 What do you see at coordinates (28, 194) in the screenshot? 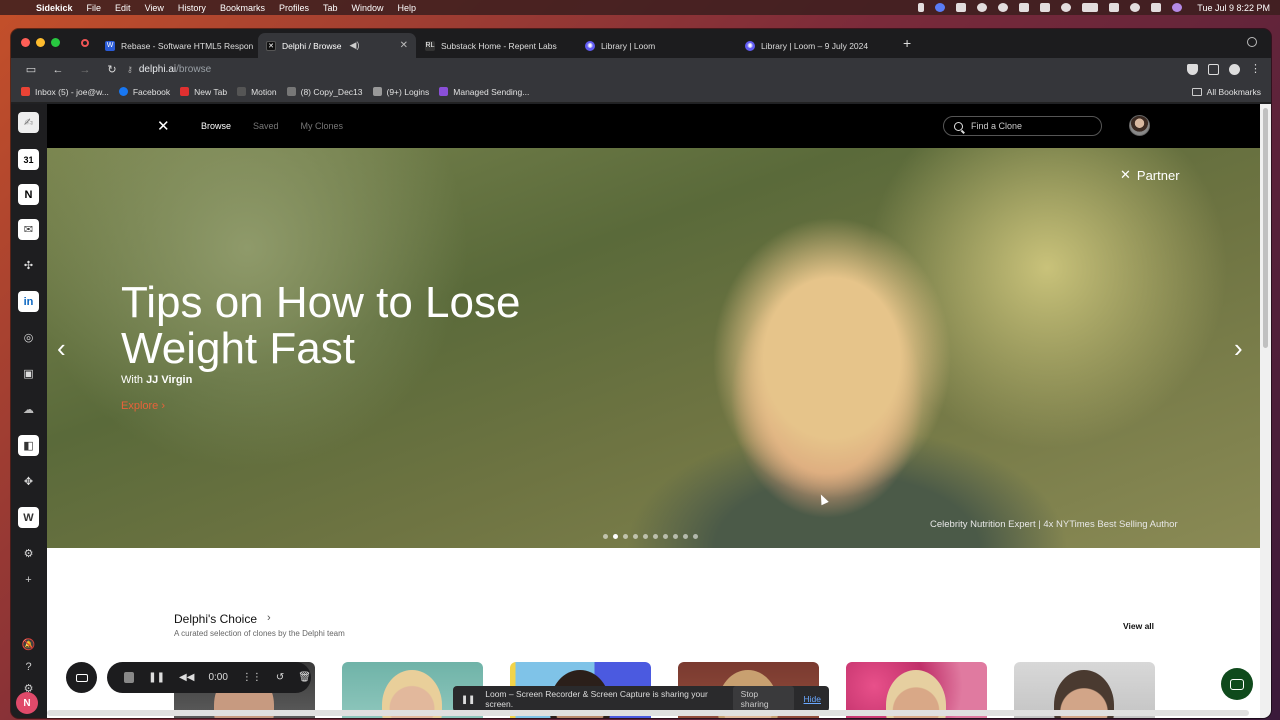
I see `notion-app-icon: N` at bounding box center [28, 194].